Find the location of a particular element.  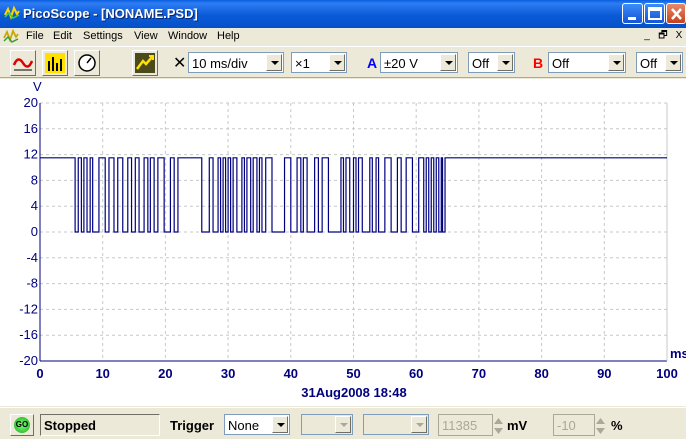

y-tick-label: -12 is located at coordinates (28, 308).